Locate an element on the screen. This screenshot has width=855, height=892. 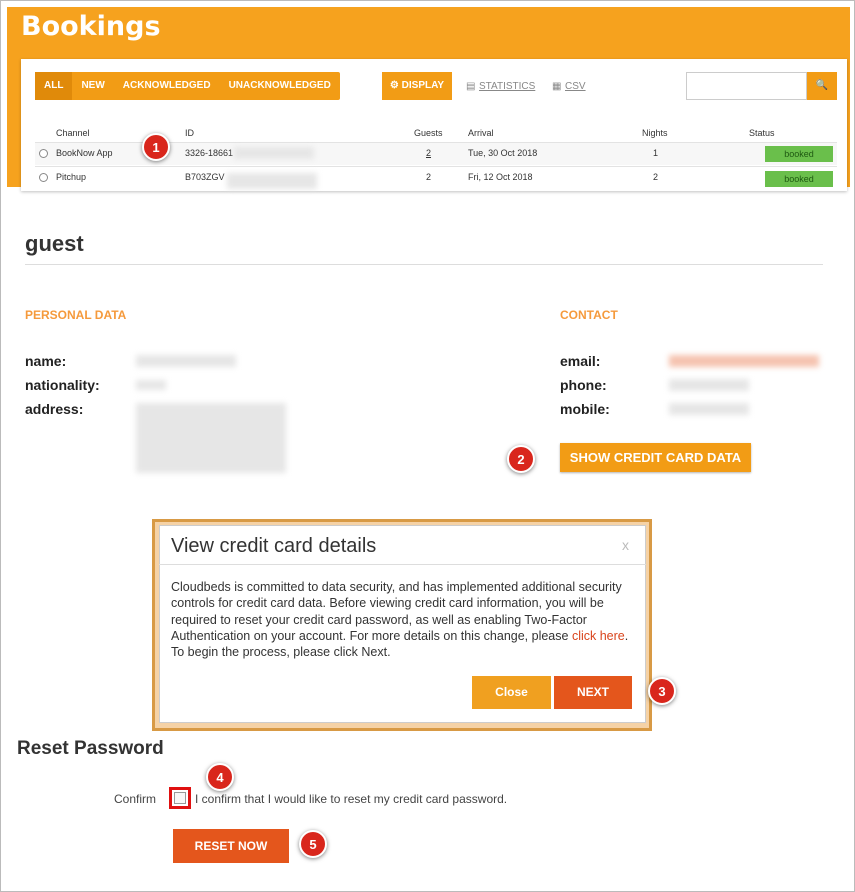
step-marker-2: 2 is located at coordinates (521, 459).